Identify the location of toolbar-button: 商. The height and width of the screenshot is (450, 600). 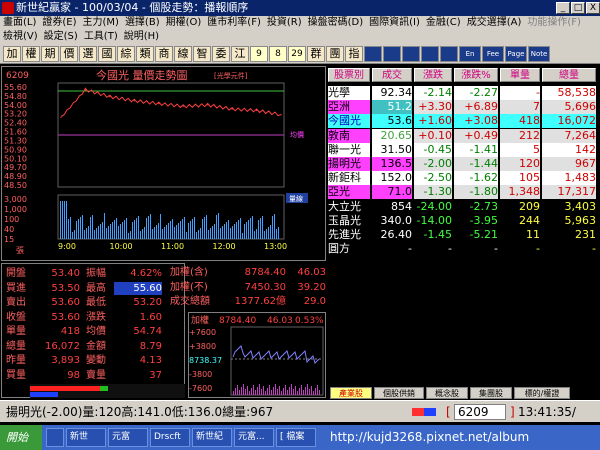
(164, 54).